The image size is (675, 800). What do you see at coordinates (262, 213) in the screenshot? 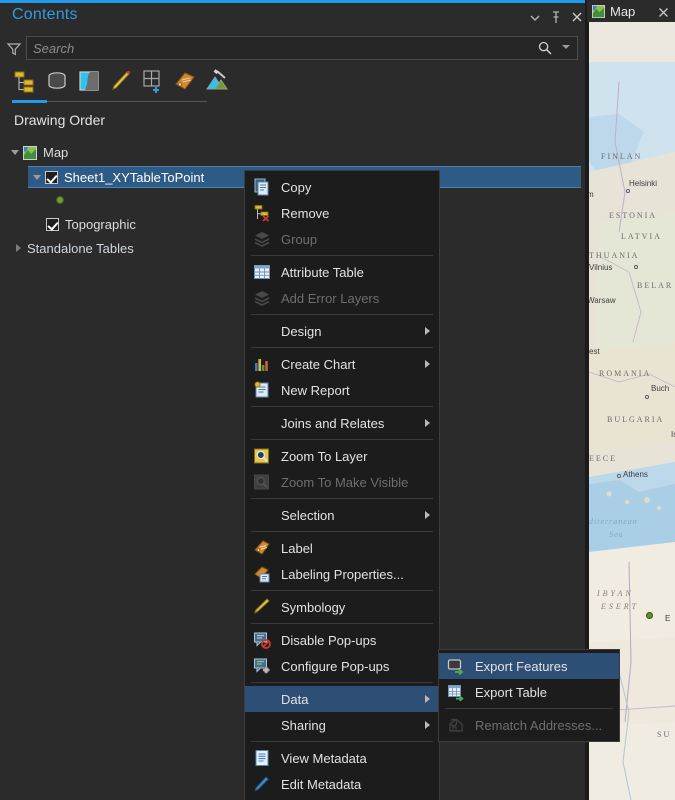
I see `remove-layer-icon` at bounding box center [262, 213].